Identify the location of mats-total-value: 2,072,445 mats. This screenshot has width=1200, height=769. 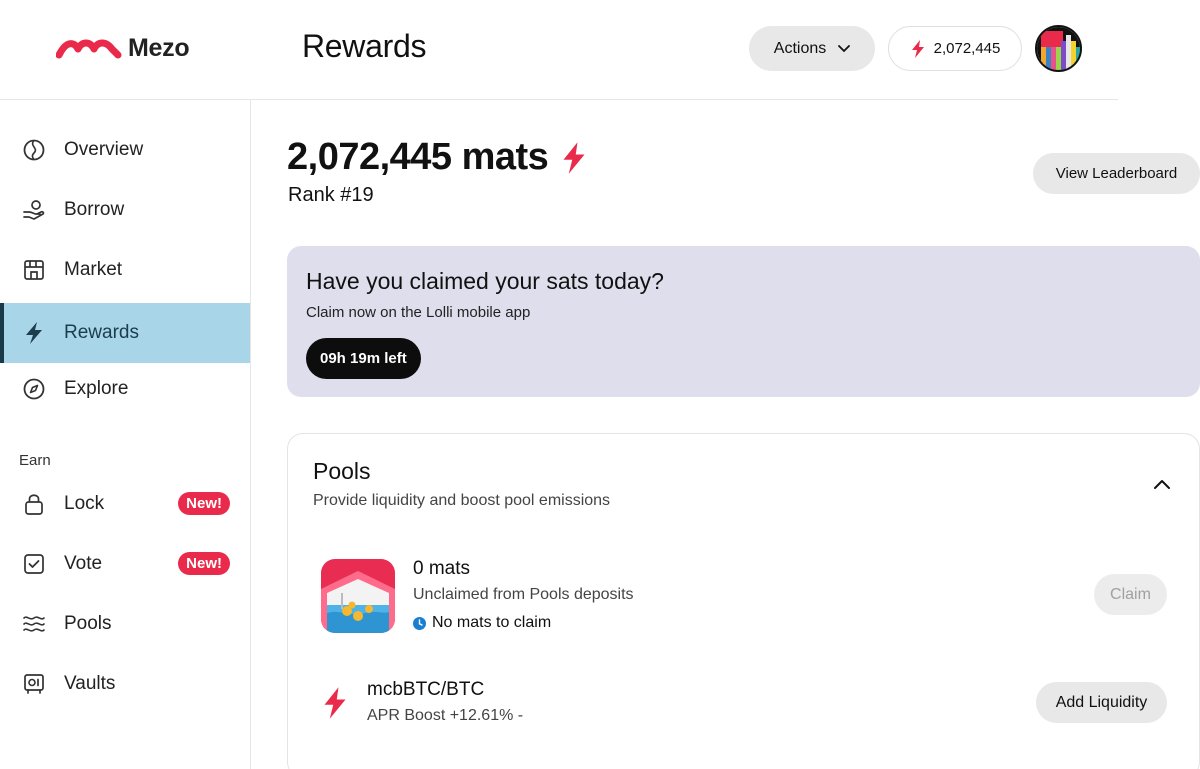
(418, 157).